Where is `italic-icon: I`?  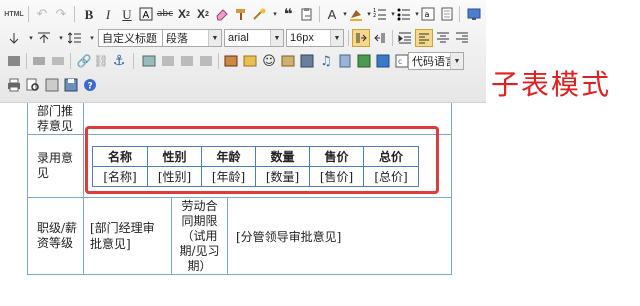
italic-icon: I is located at coordinates (108, 14).